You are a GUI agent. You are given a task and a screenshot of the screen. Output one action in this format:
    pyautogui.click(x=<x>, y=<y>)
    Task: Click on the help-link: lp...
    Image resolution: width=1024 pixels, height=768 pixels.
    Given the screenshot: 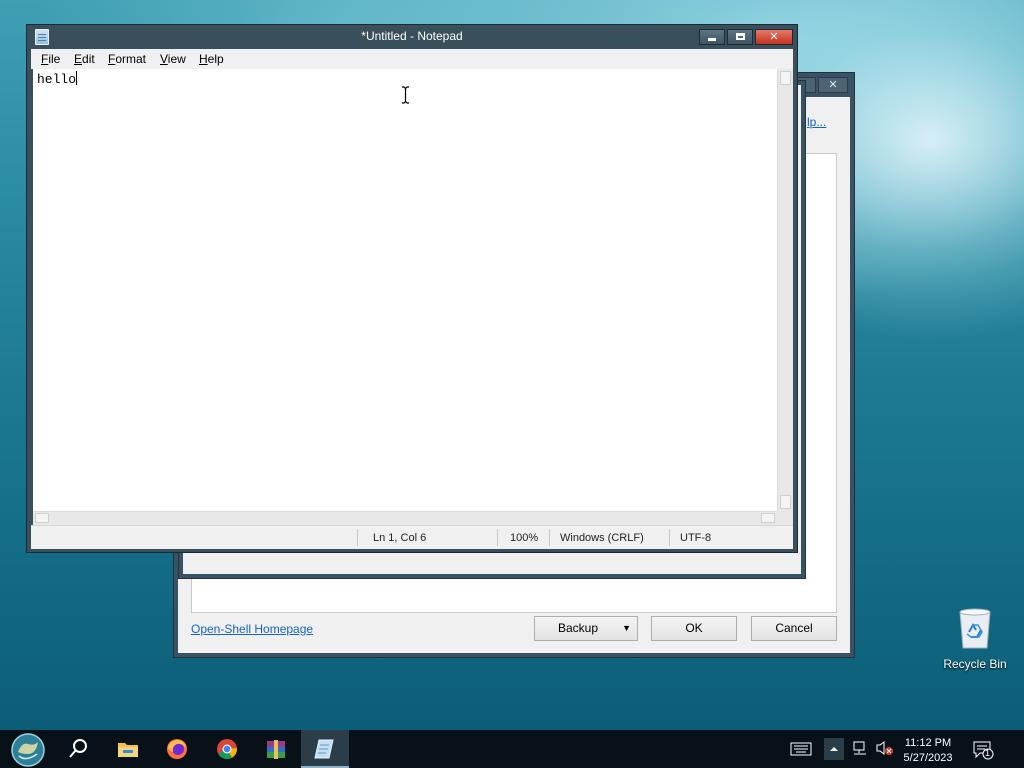 What is the action you would take?
    pyautogui.click(x=816, y=122)
    